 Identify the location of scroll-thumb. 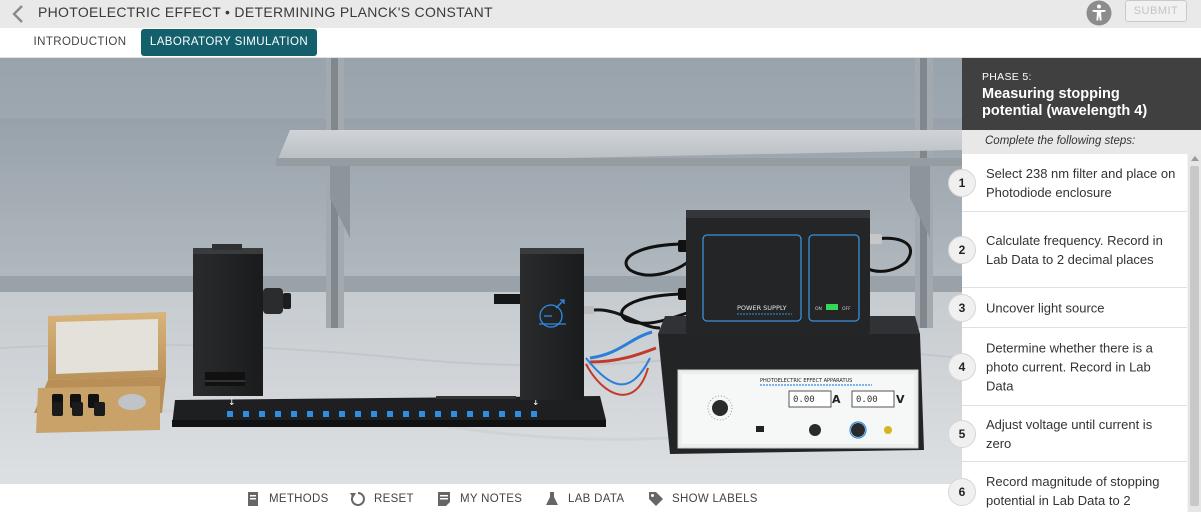
(1194, 336).